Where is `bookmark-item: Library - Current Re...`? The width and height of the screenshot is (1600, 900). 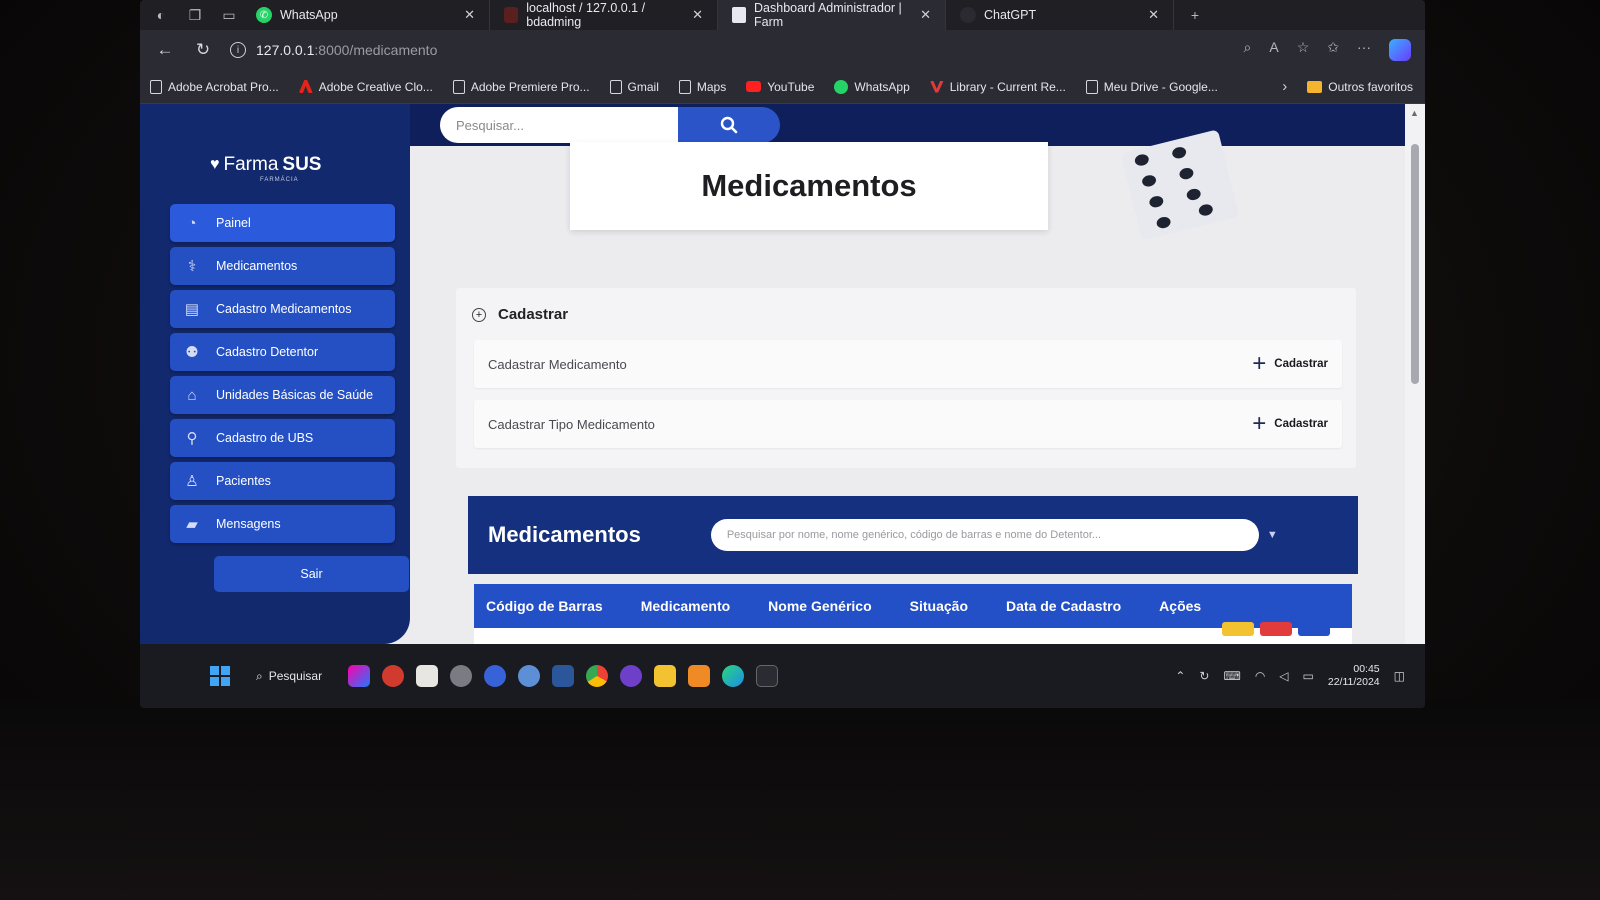
bookmark-item: Library - Current Re... is located at coordinates (997, 87).